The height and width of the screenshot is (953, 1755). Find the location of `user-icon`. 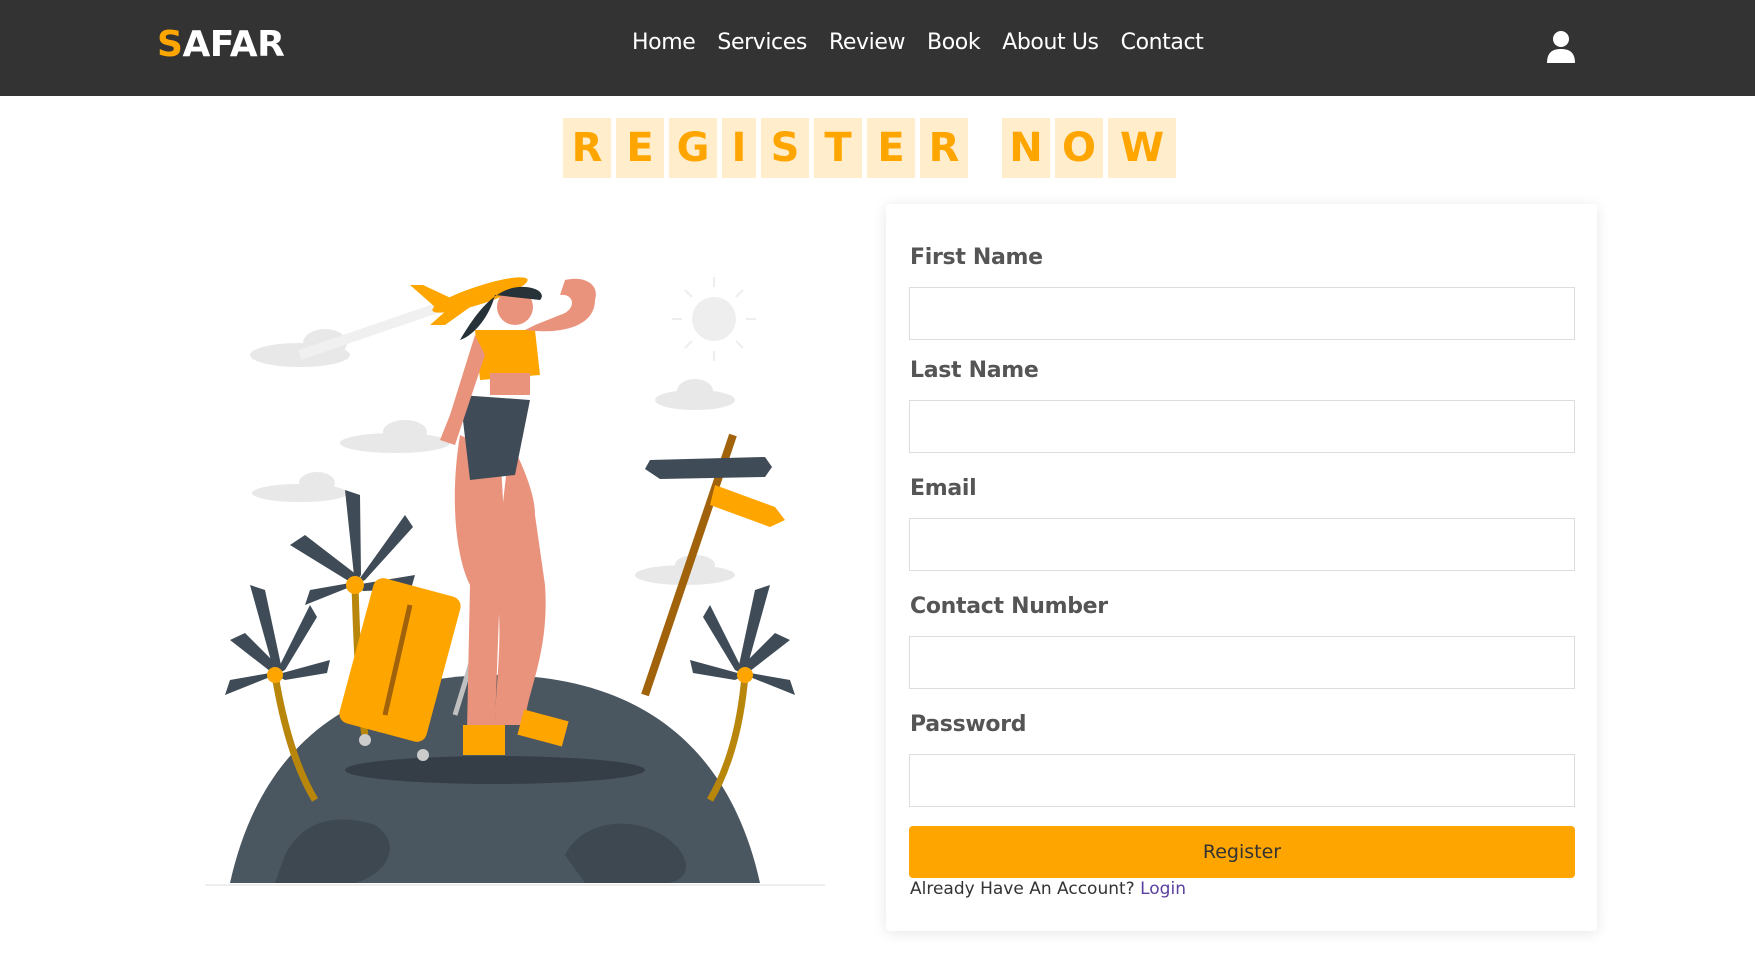

user-icon is located at coordinates (1561, 47).